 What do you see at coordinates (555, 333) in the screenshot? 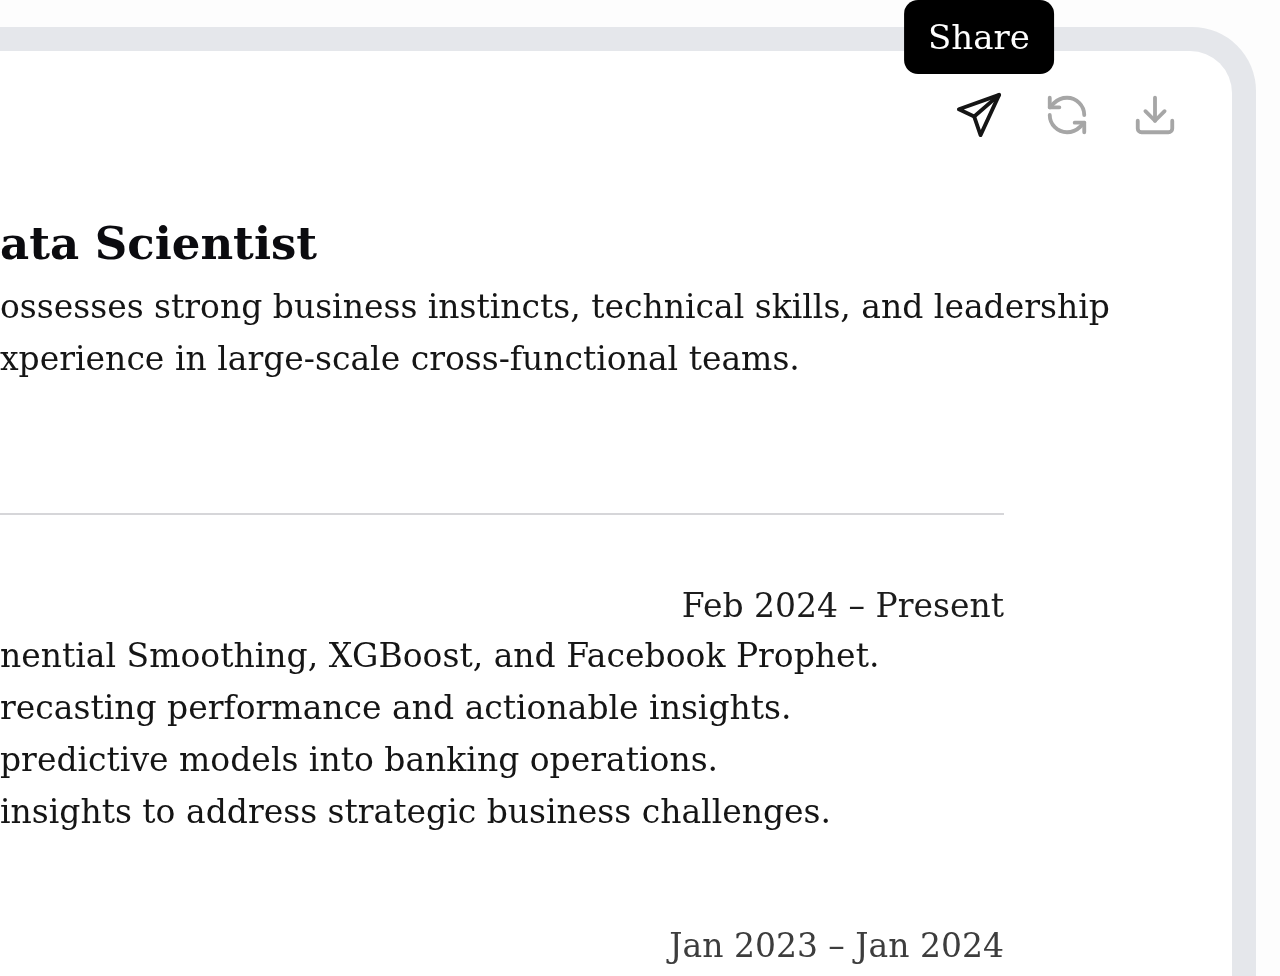
I see `summary-paragraph: ossesses strong business instincts, technical skills, and leadership xperience in large-scale cross-functional teams.` at bounding box center [555, 333].